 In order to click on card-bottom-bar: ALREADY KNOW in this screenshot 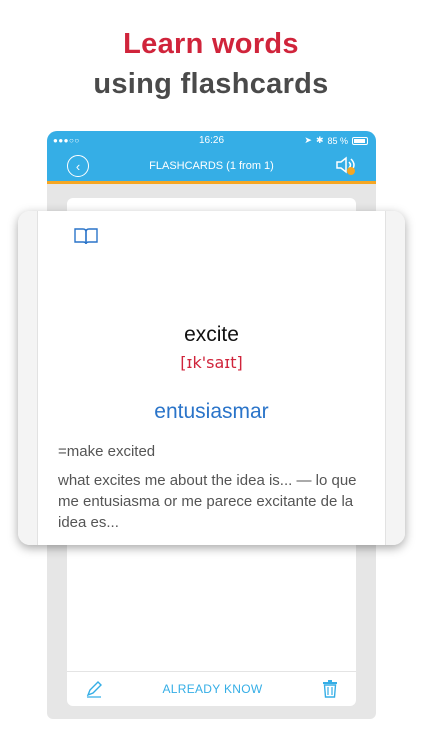, I will do `click(211, 688)`.